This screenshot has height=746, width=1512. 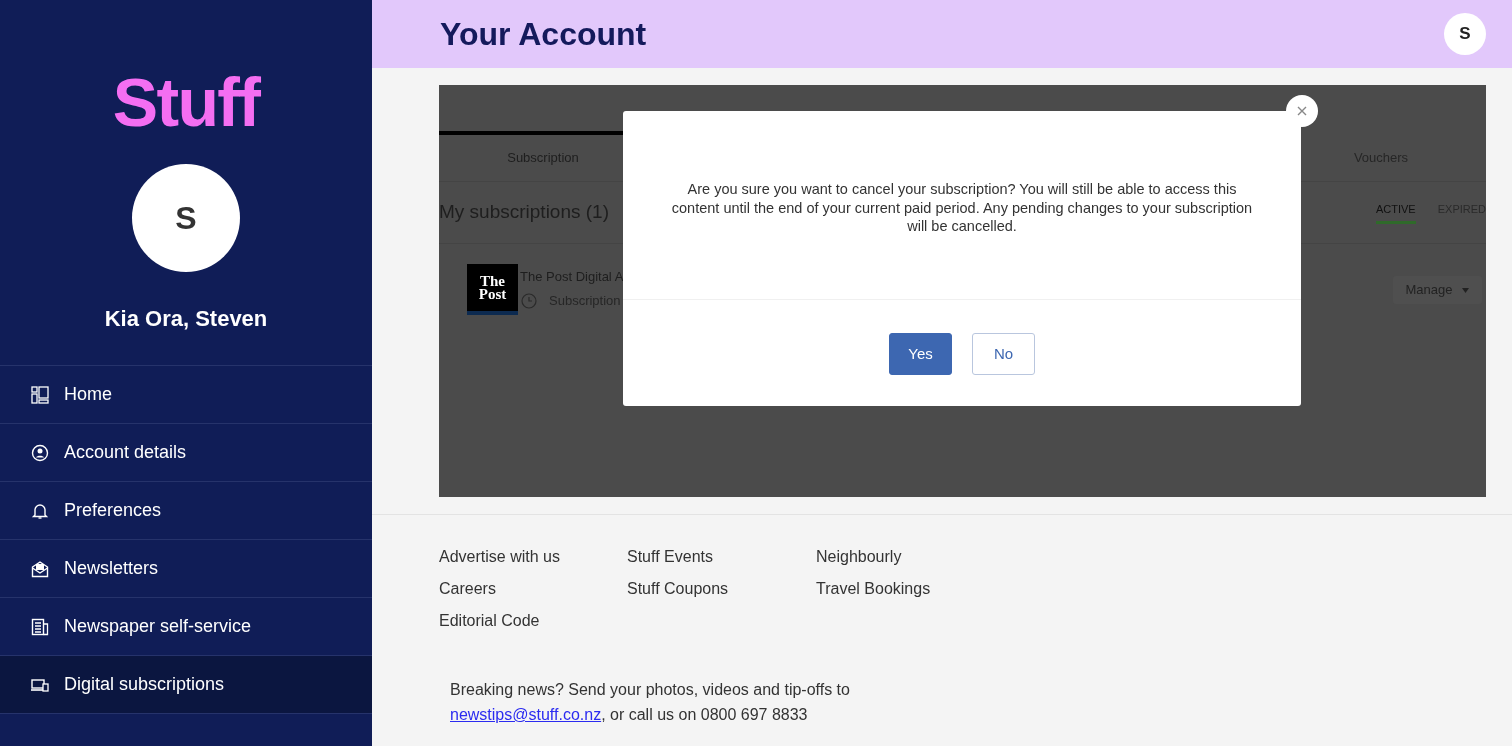 What do you see at coordinates (721, 557) in the screenshot?
I see `footer-link: Stuff Events` at bounding box center [721, 557].